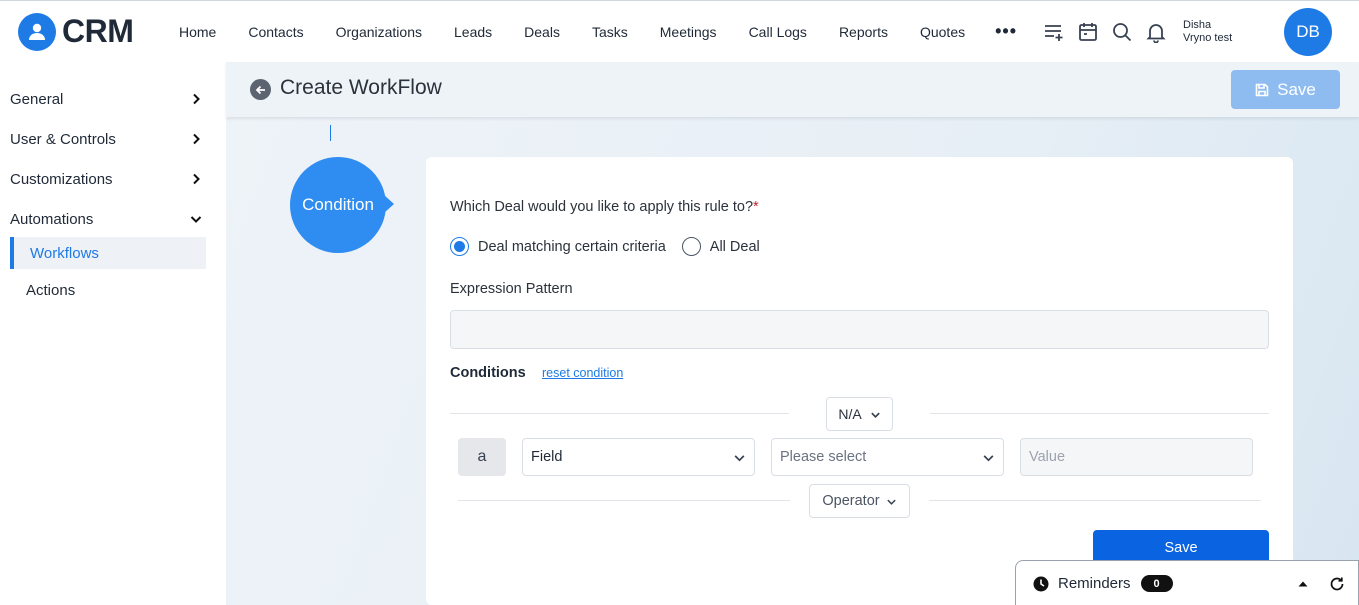 Image resolution: width=1359 pixels, height=605 pixels. Describe the element at coordinates (389, 204) in the screenshot. I see `step-pointer` at that location.